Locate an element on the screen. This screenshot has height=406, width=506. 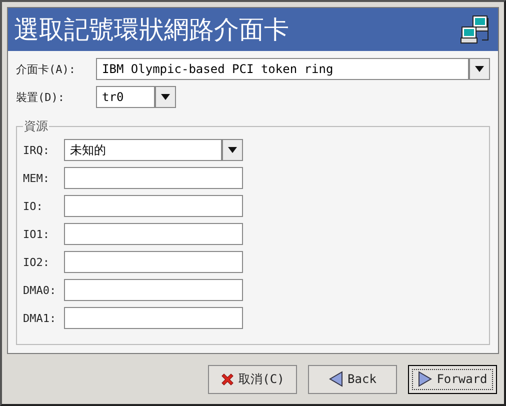
cancel-button: 取消(C) is located at coordinates (252, 379).